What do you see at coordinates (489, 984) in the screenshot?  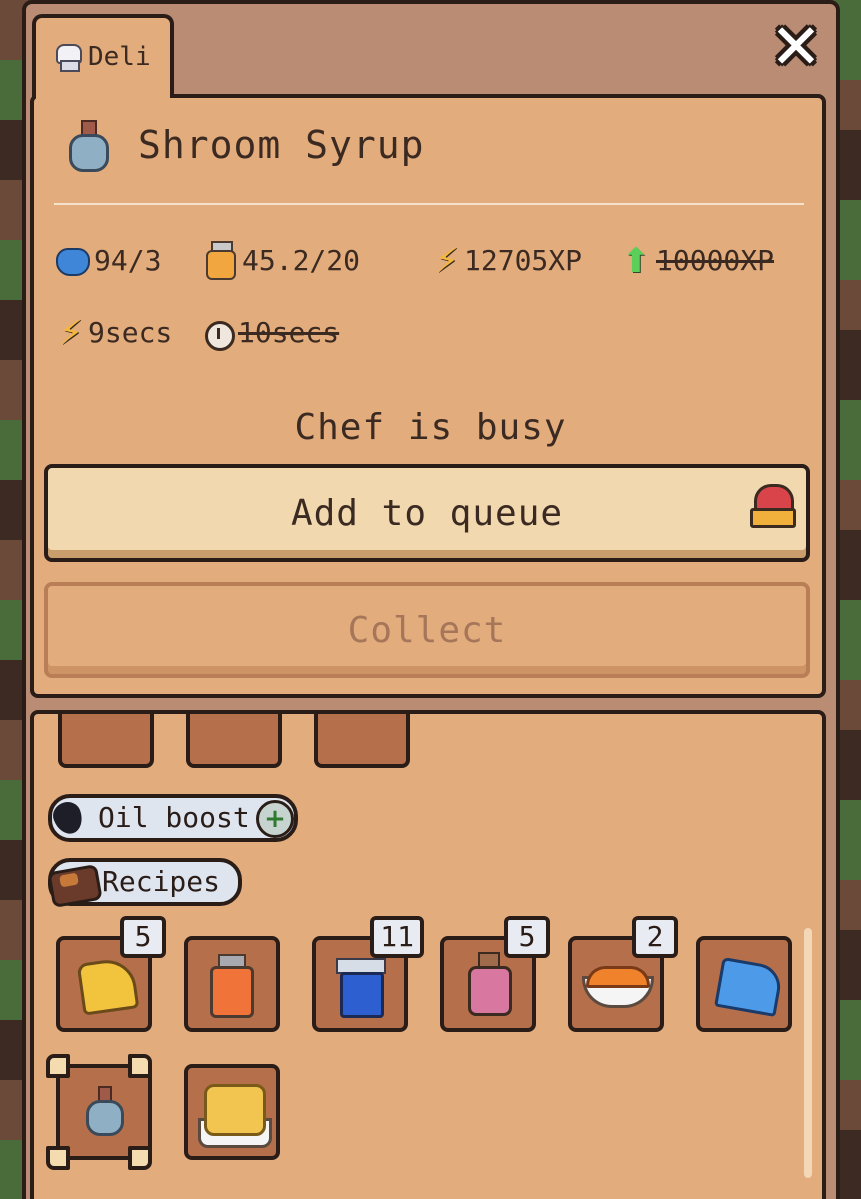 I see `potion-jar-icon` at bounding box center [489, 984].